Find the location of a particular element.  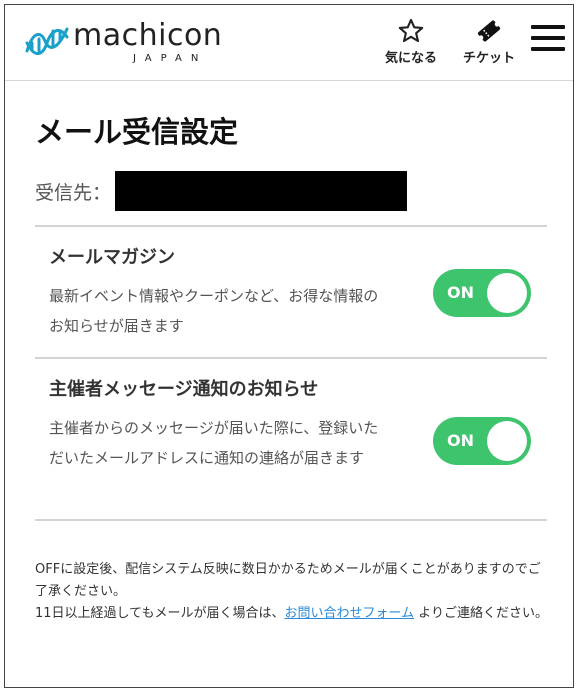

star-icon is located at coordinates (411, 30).